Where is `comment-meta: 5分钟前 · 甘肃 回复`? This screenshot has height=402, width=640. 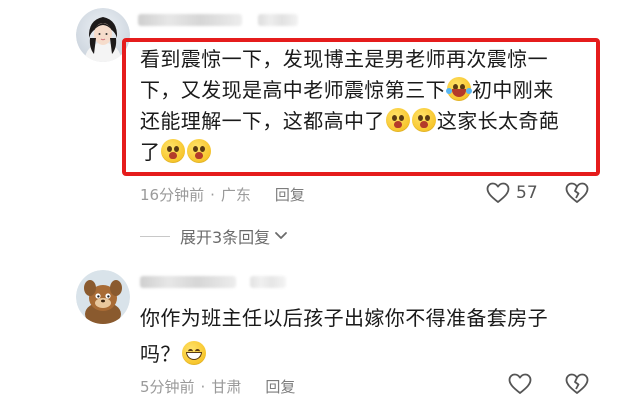
comment-meta: 5分钟前 · 甘肃 回复 is located at coordinates (217, 386).